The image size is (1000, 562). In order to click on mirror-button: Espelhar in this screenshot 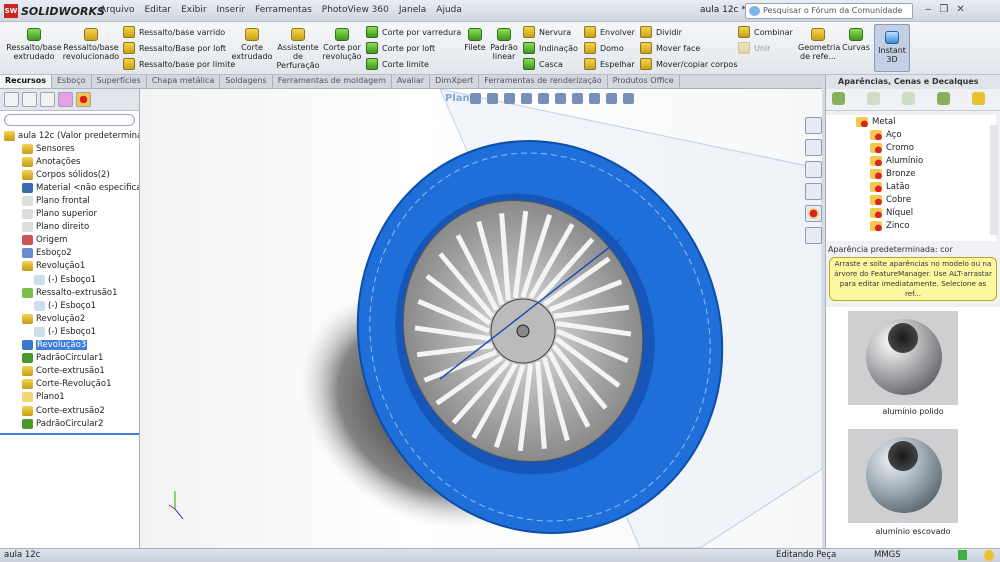, I will do `click(609, 64)`.